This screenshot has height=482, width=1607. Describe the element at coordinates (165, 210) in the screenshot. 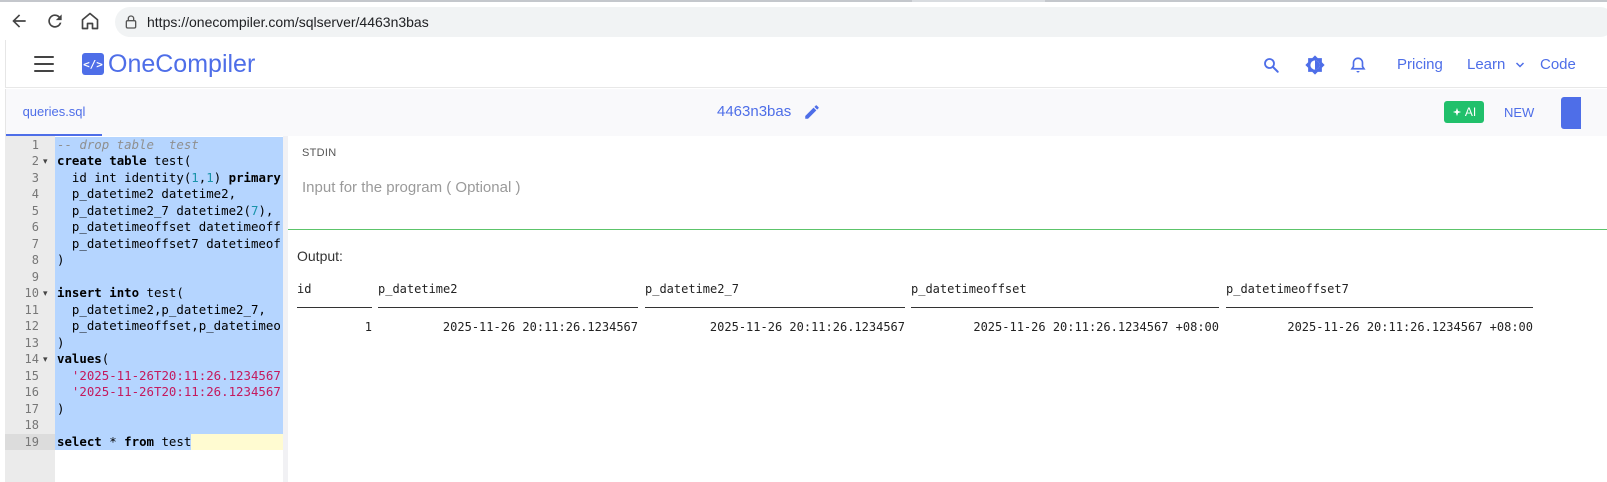

I see `code-line: p_datetime2_7 datetime2(7),` at that location.